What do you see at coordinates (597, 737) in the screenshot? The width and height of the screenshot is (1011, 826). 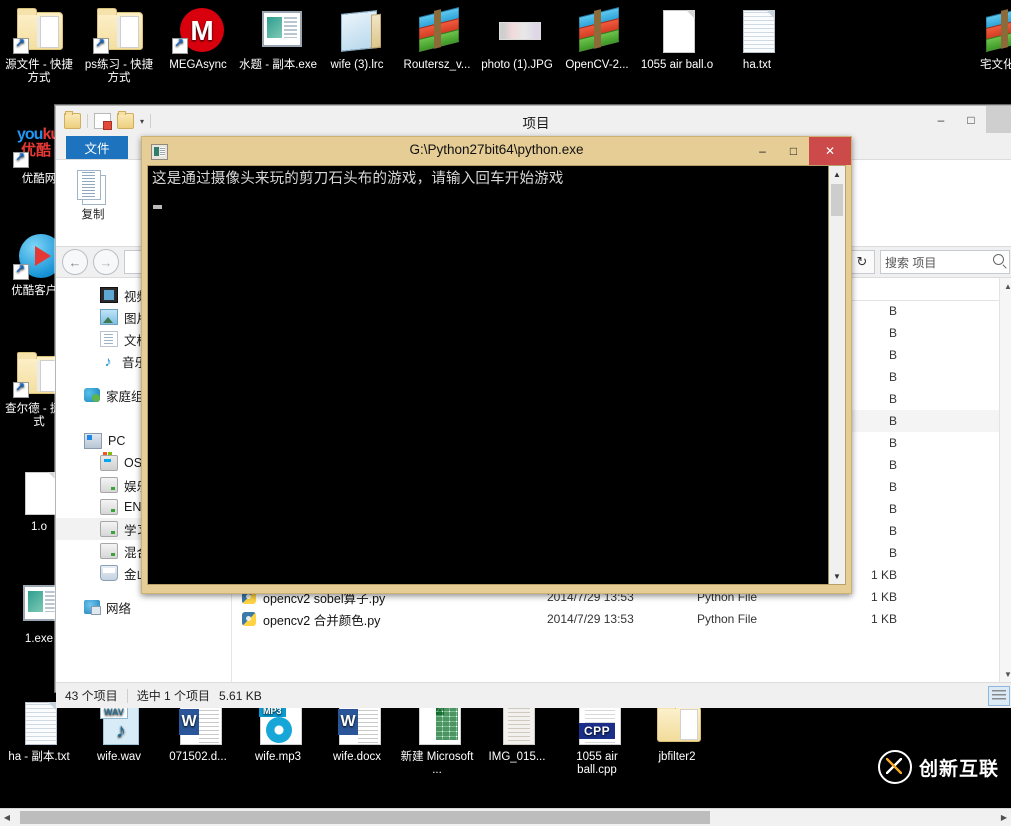 I see `desktop-icon-bottom-7: CPP 1055 air ball.cpp` at bounding box center [597, 737].